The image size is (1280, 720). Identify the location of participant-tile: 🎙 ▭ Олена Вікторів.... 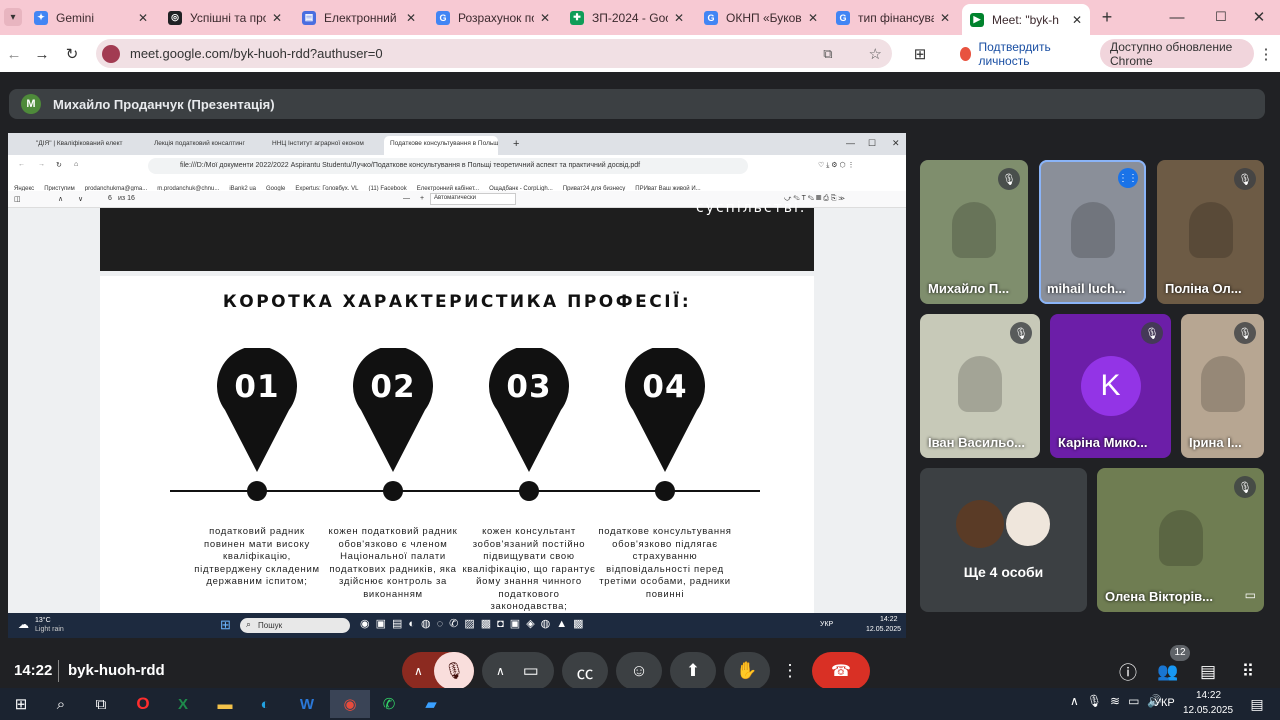
(1180, 540).